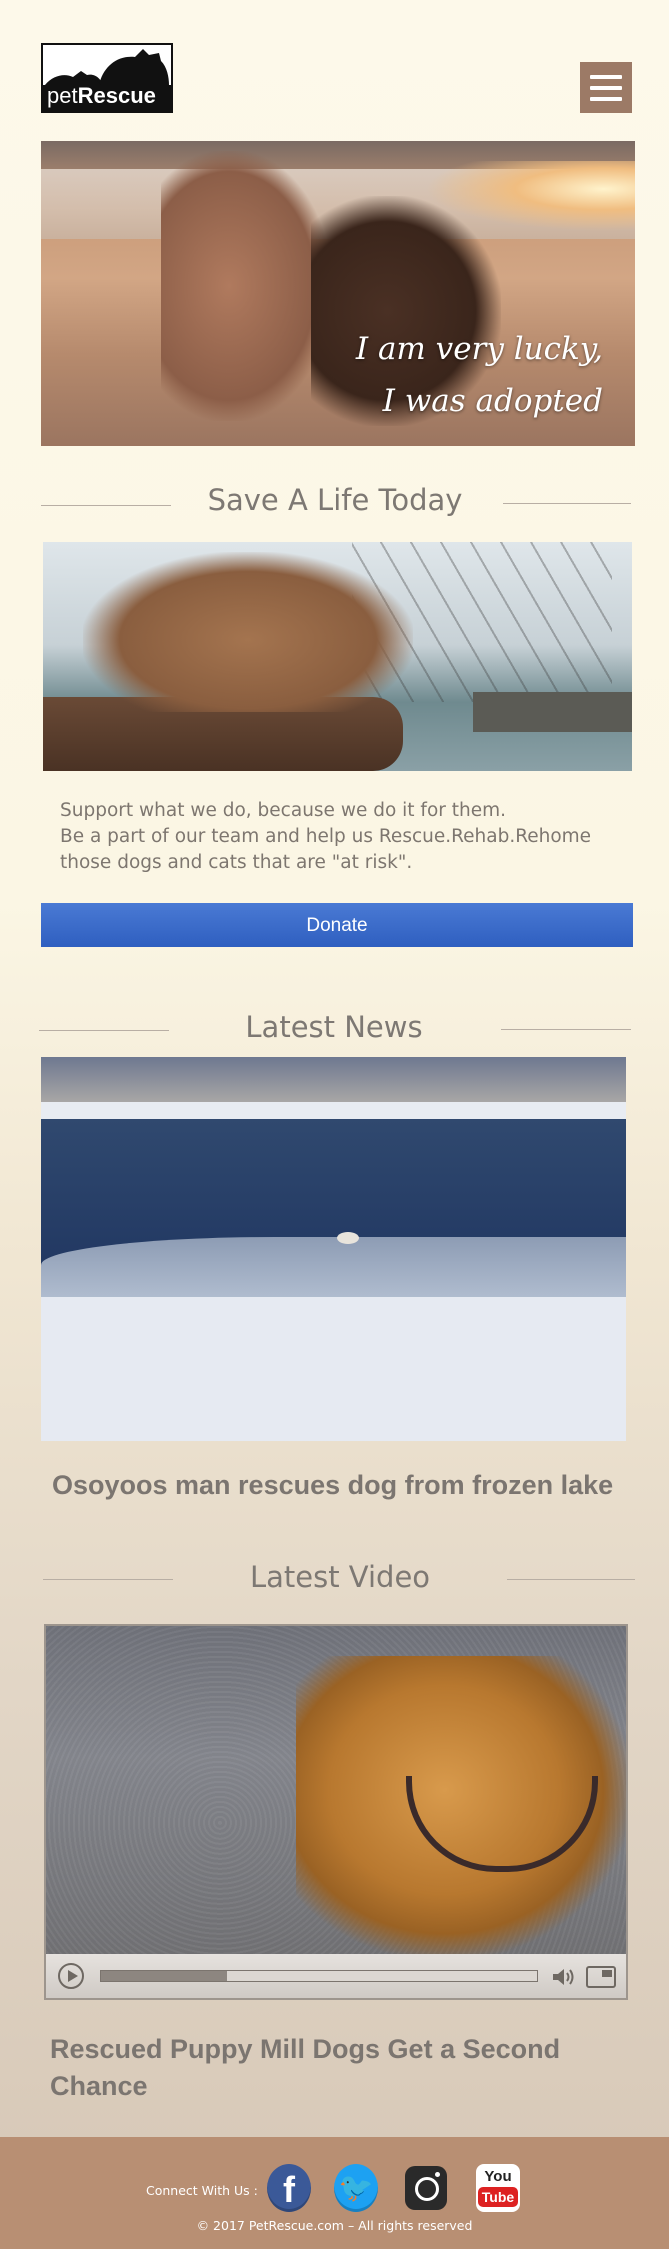 This screenshot has width=669, height=2249. I want to click on logo: petRescue, so click(107, 78).